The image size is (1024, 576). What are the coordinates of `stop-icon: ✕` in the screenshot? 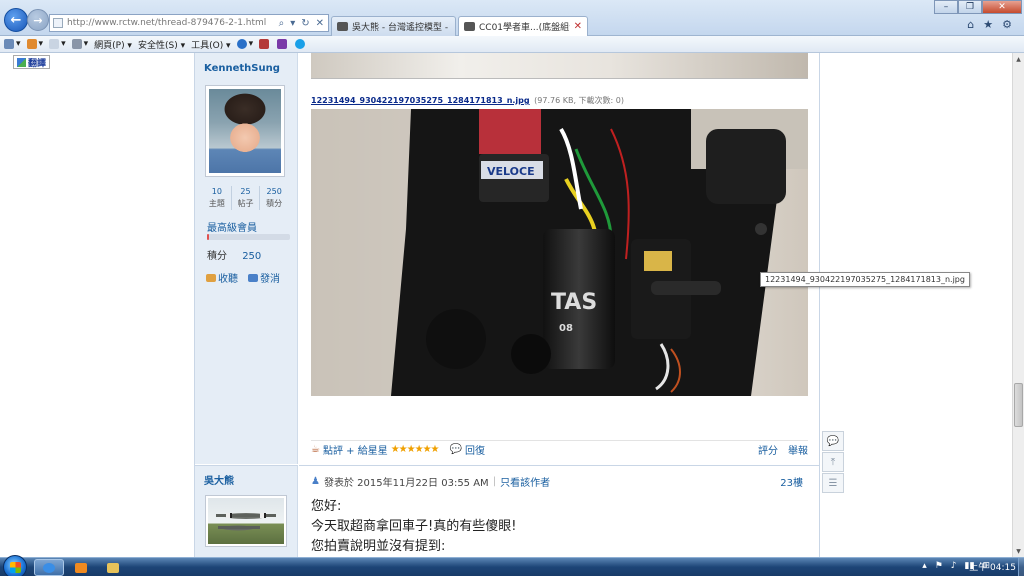 It's located at (320, 23).